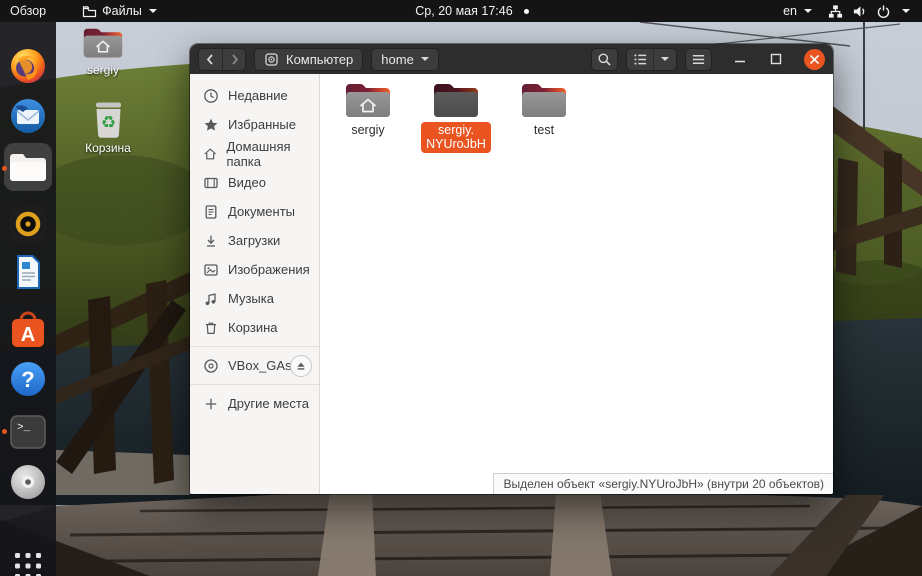 The image size is (922, 576). I want to click on file-item-test: test, so click(544, 117).